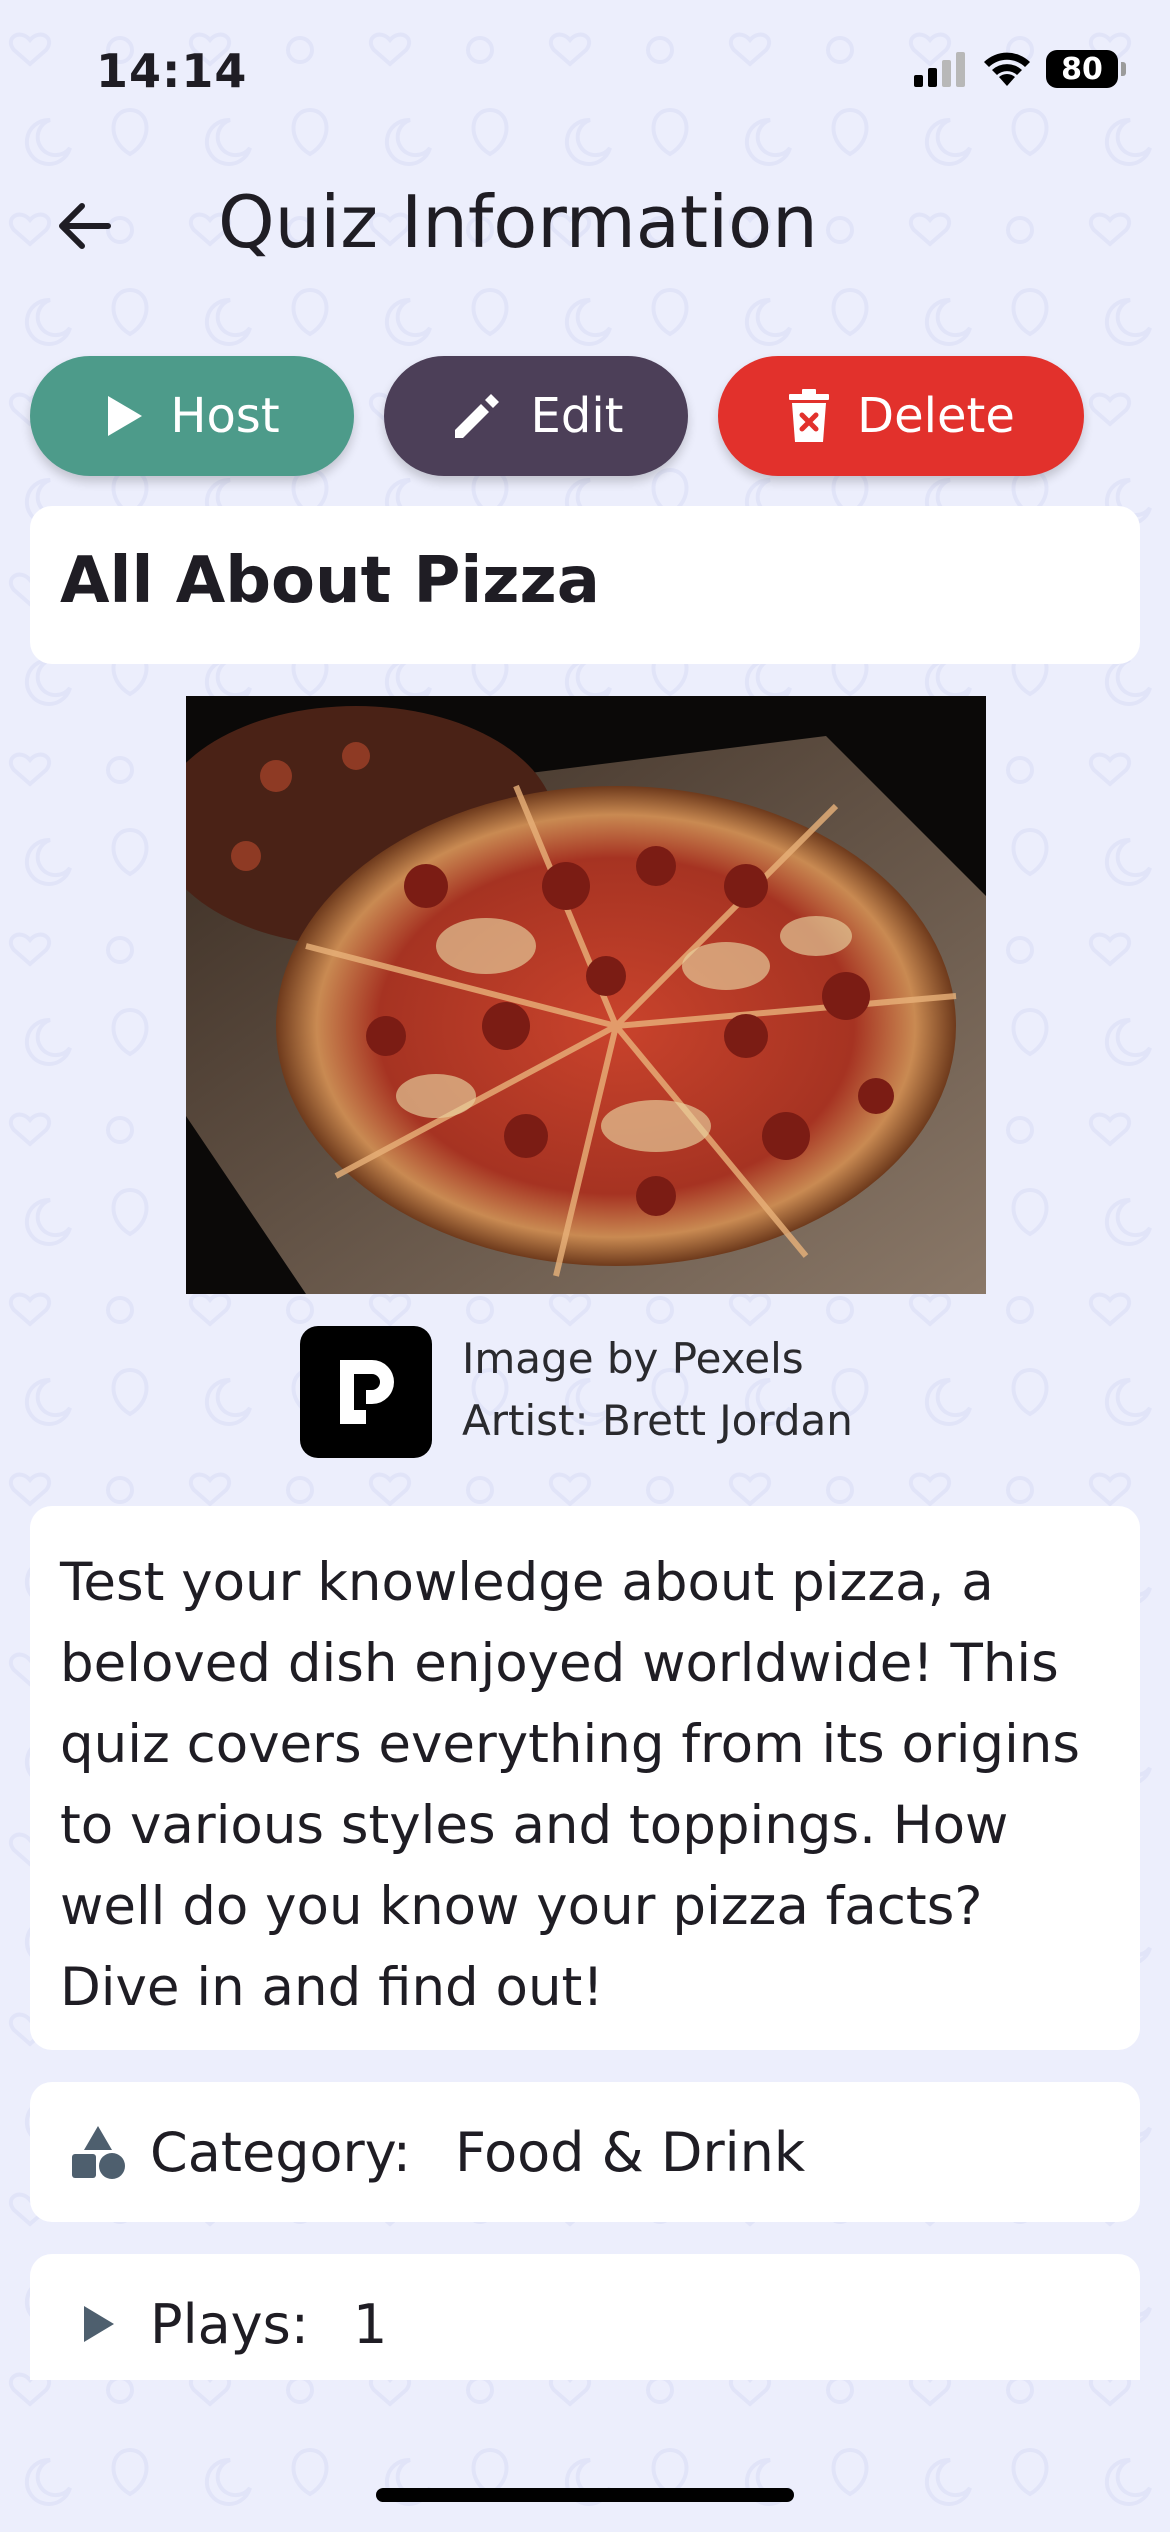 The image size is (1170, 2532). What do you see at coordinates (600, 1392) in the screenshot?
I see `image-credit: Image by Pexels Artist: Brett Jordan` at bounding box center [600, 1392].